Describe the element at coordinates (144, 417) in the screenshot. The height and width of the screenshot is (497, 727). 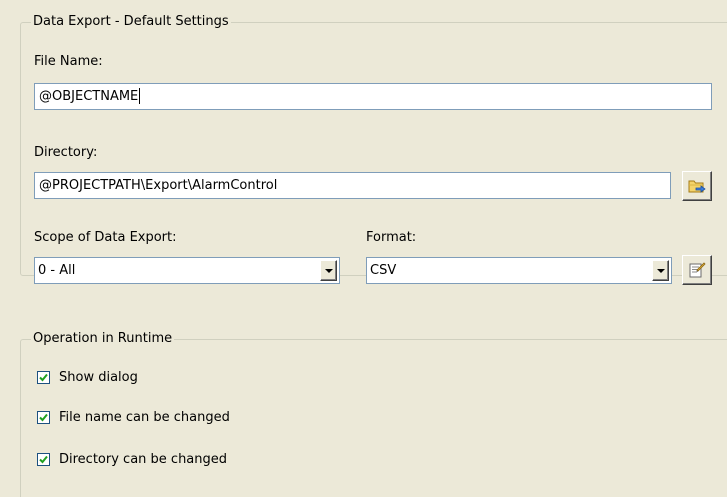
I see `file-name-changeable-label: File name can be changed` at that location.